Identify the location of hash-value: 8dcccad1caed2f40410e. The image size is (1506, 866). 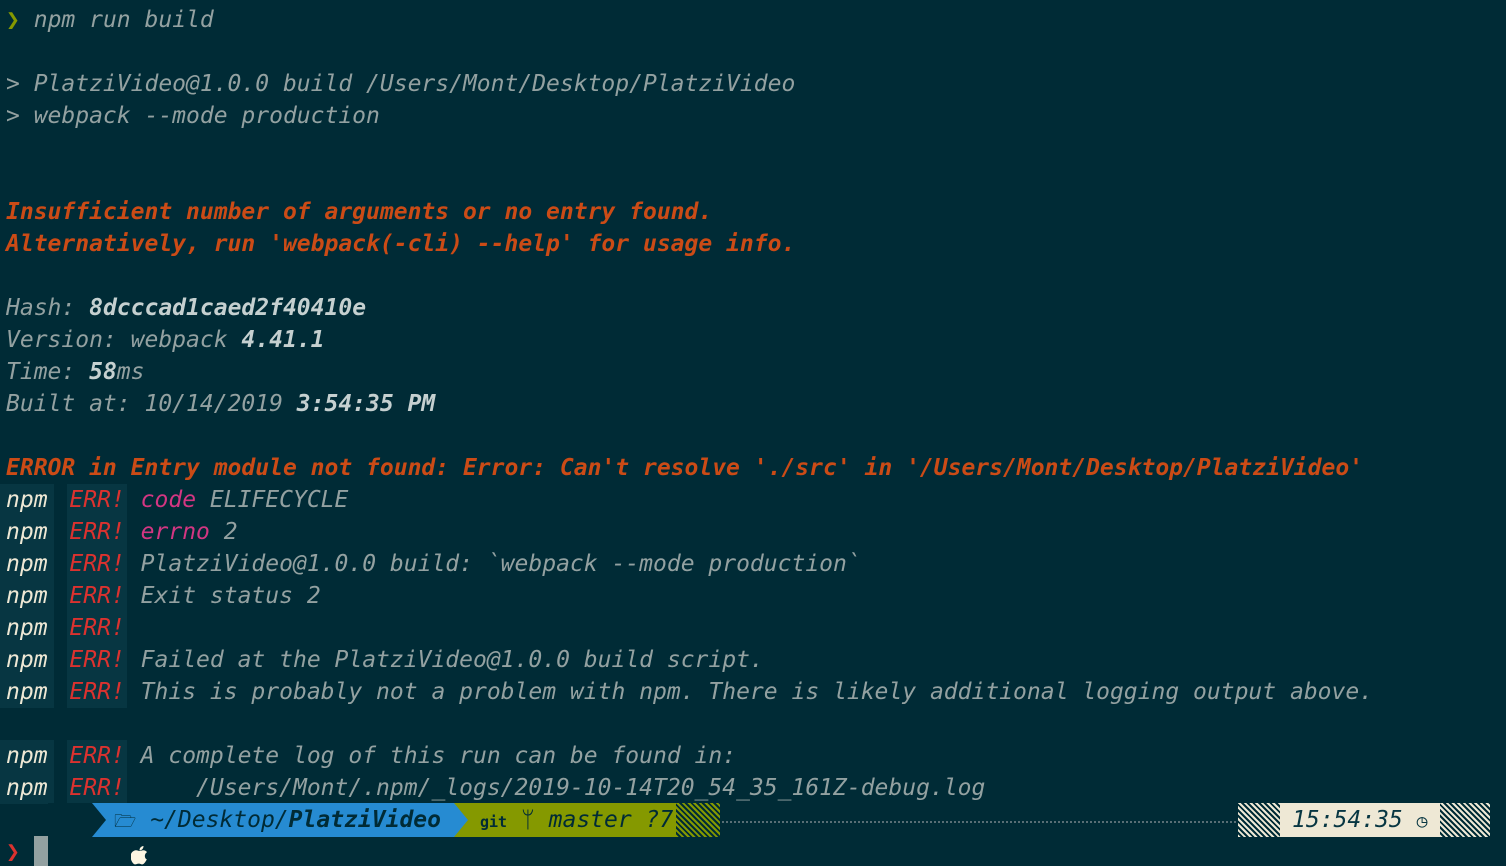
(228, 308).